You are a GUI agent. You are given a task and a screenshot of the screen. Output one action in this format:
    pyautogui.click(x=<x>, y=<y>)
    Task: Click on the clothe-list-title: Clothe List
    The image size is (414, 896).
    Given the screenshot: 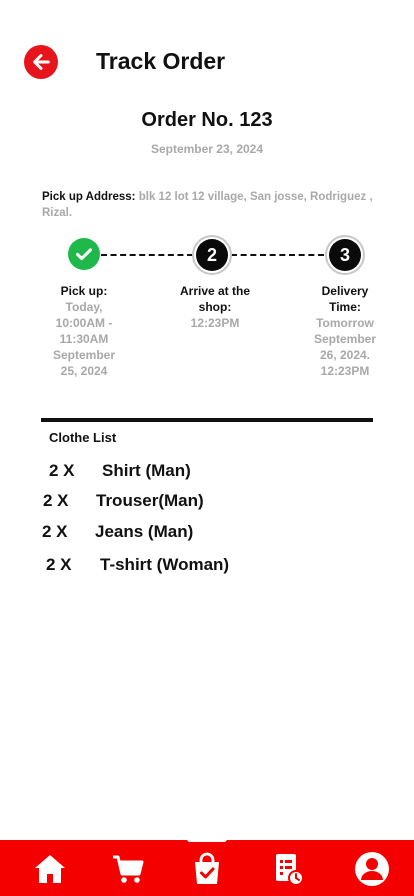 What is the action you would take?
    pyautogui.click(x=83, y=437)
    